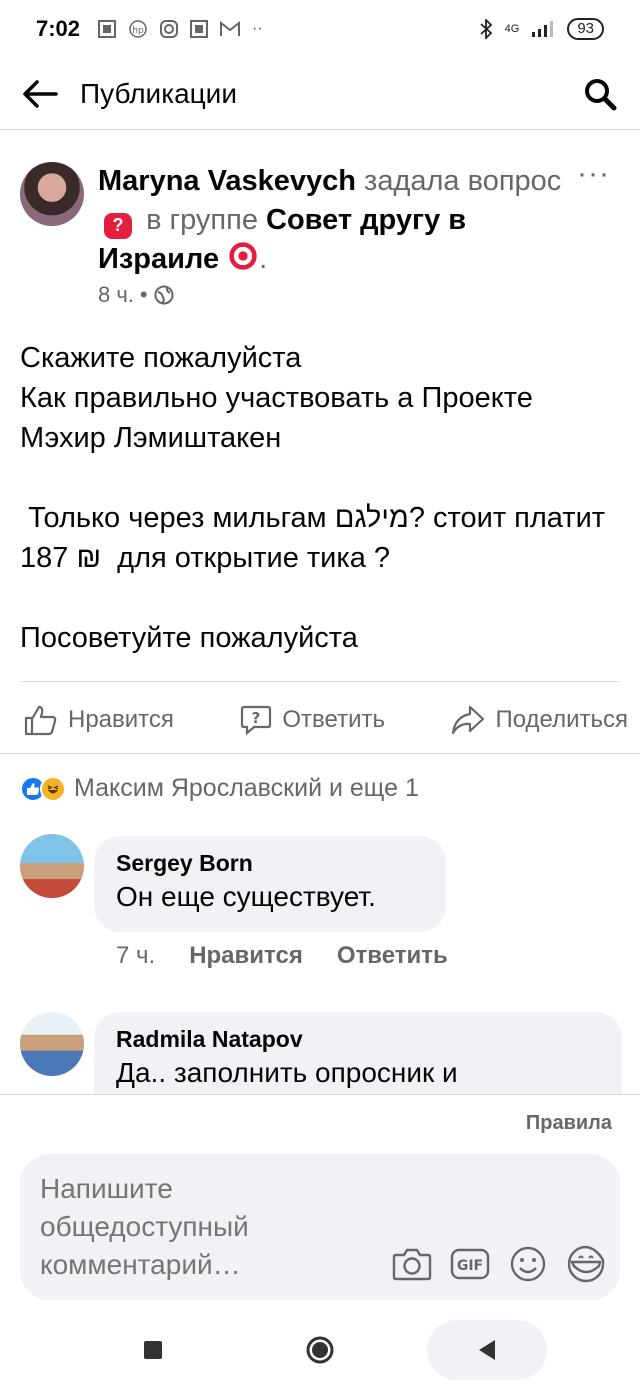 The height and width of the screenshot is (1386, 640). Describe the element at coordinates (227, 181) in the screenshot. I see `author-name: Maryna Vaskevych` at that location.